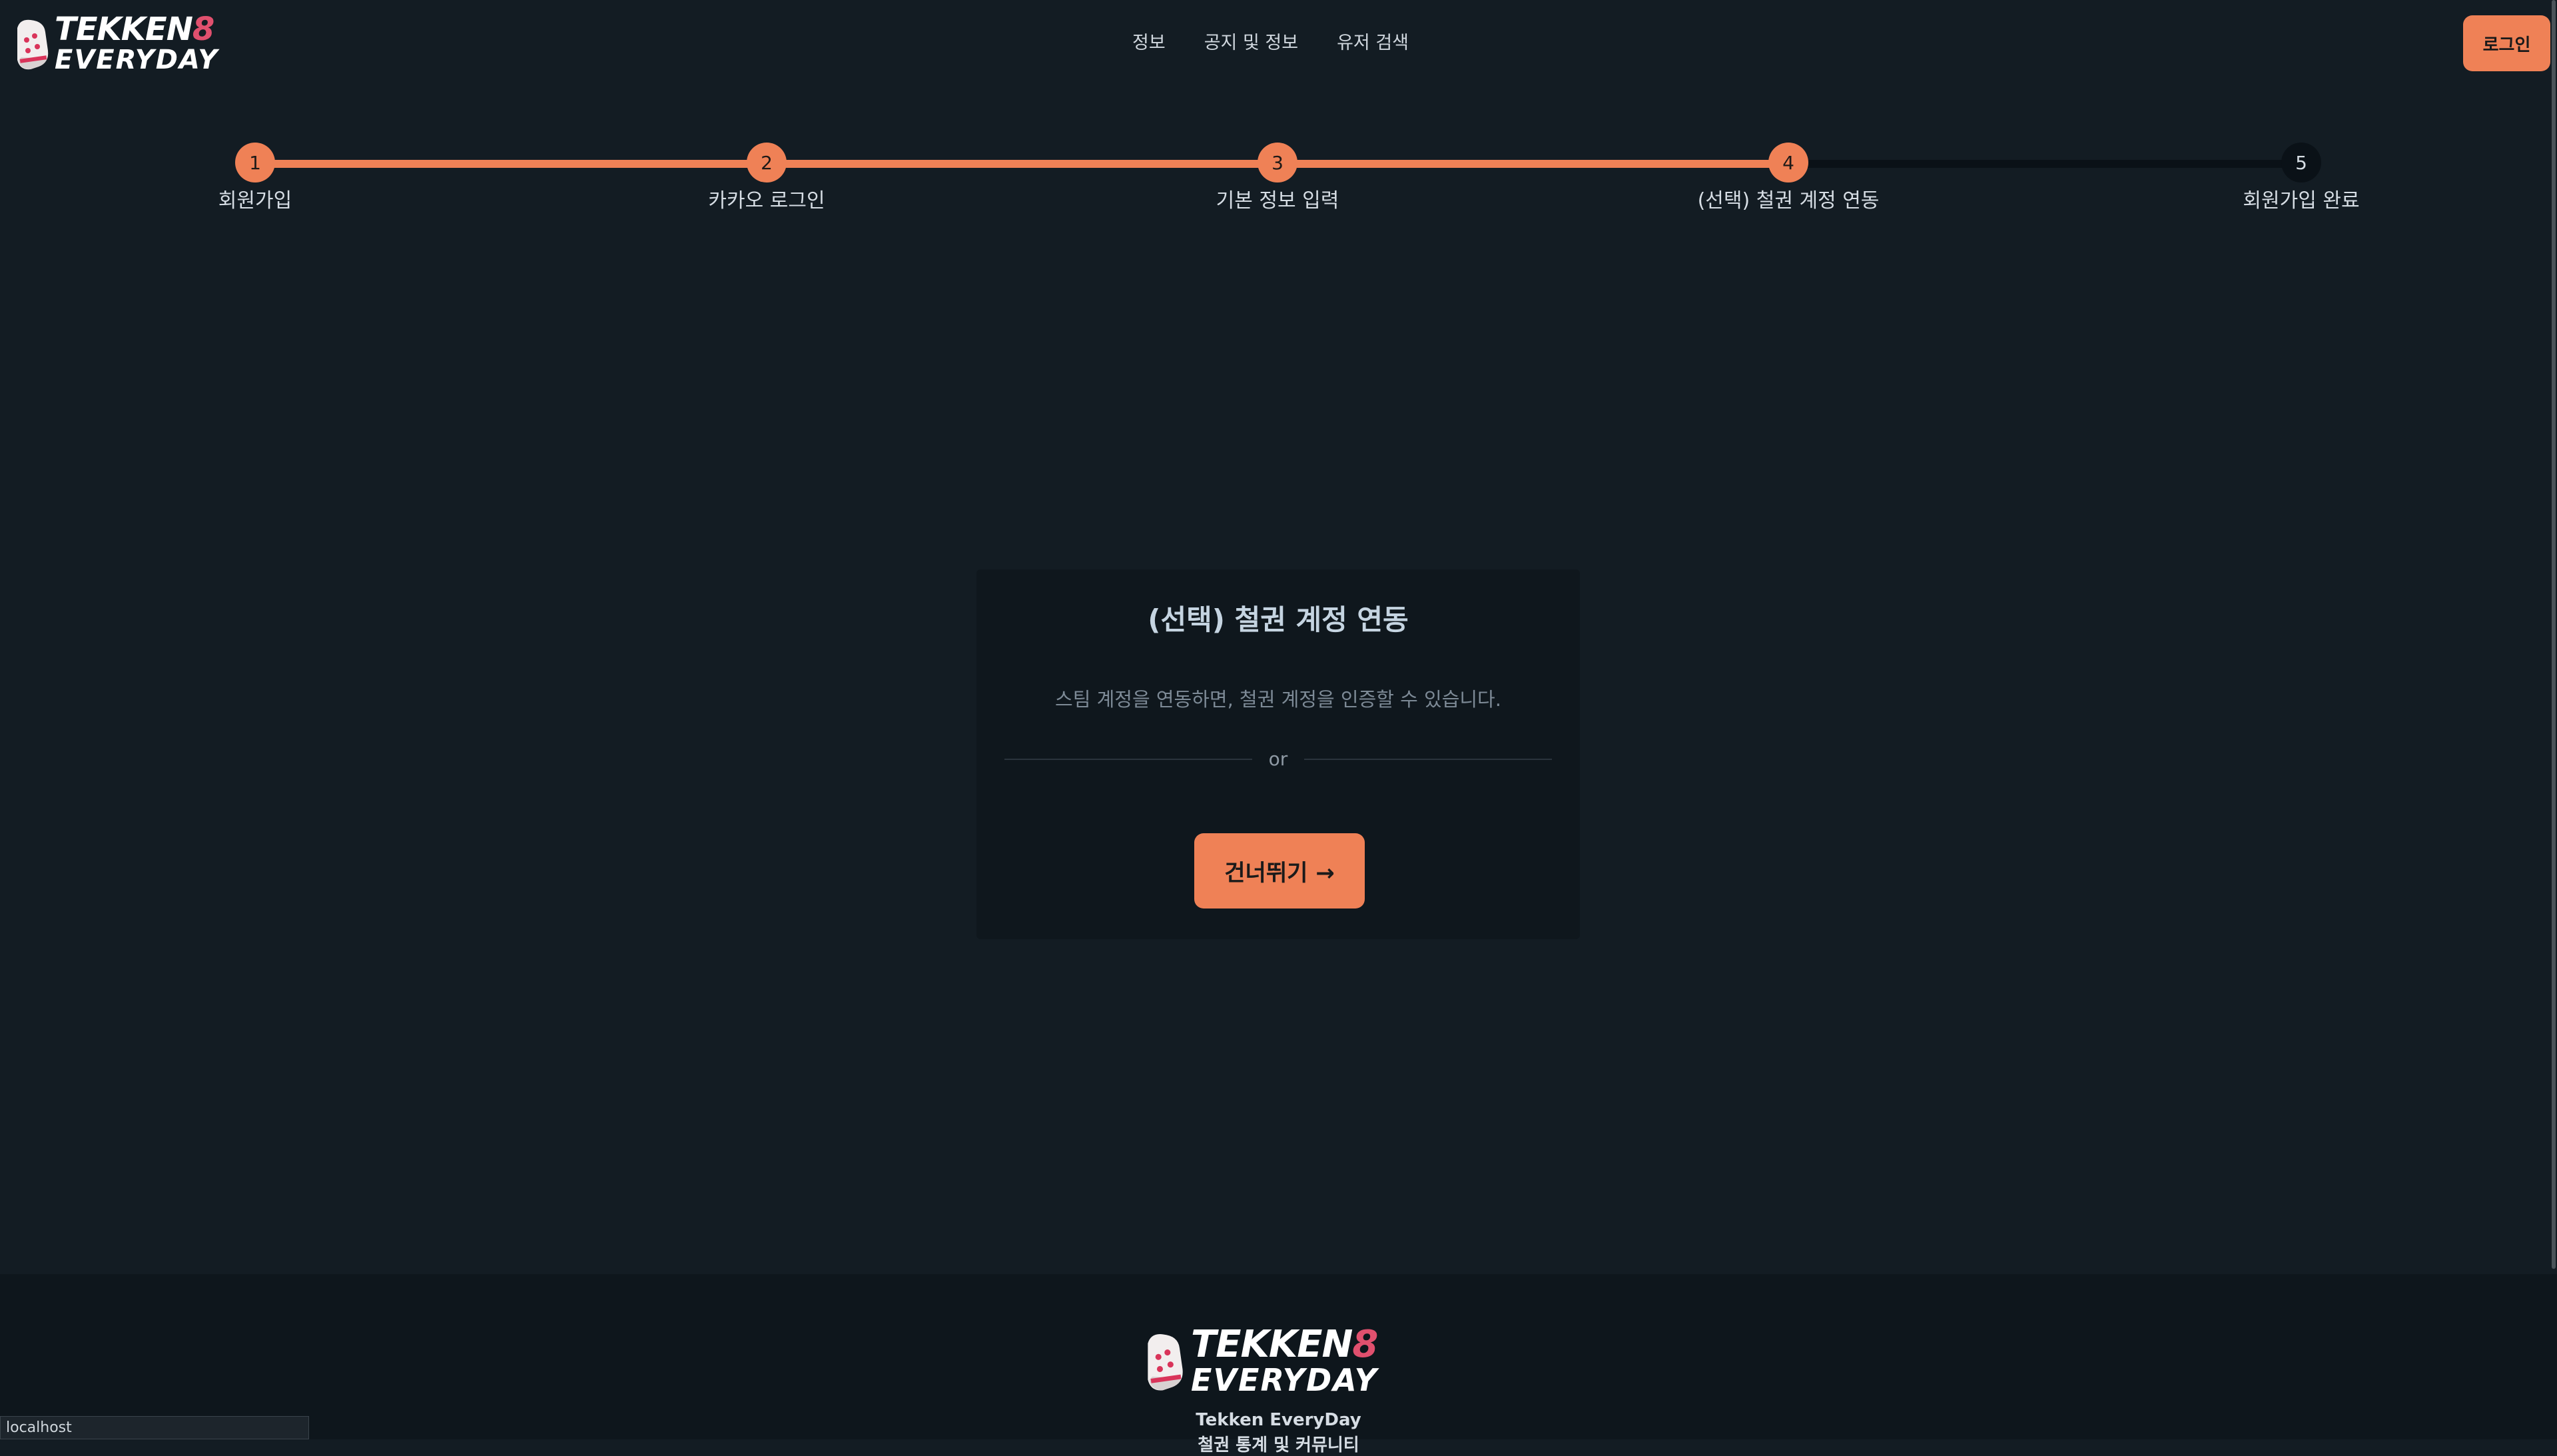  Describe the element at coordinates (1284, 1380) in the screenshot. I see `footer-logo-wordmark-bottom: EVERYDAY` at that location.